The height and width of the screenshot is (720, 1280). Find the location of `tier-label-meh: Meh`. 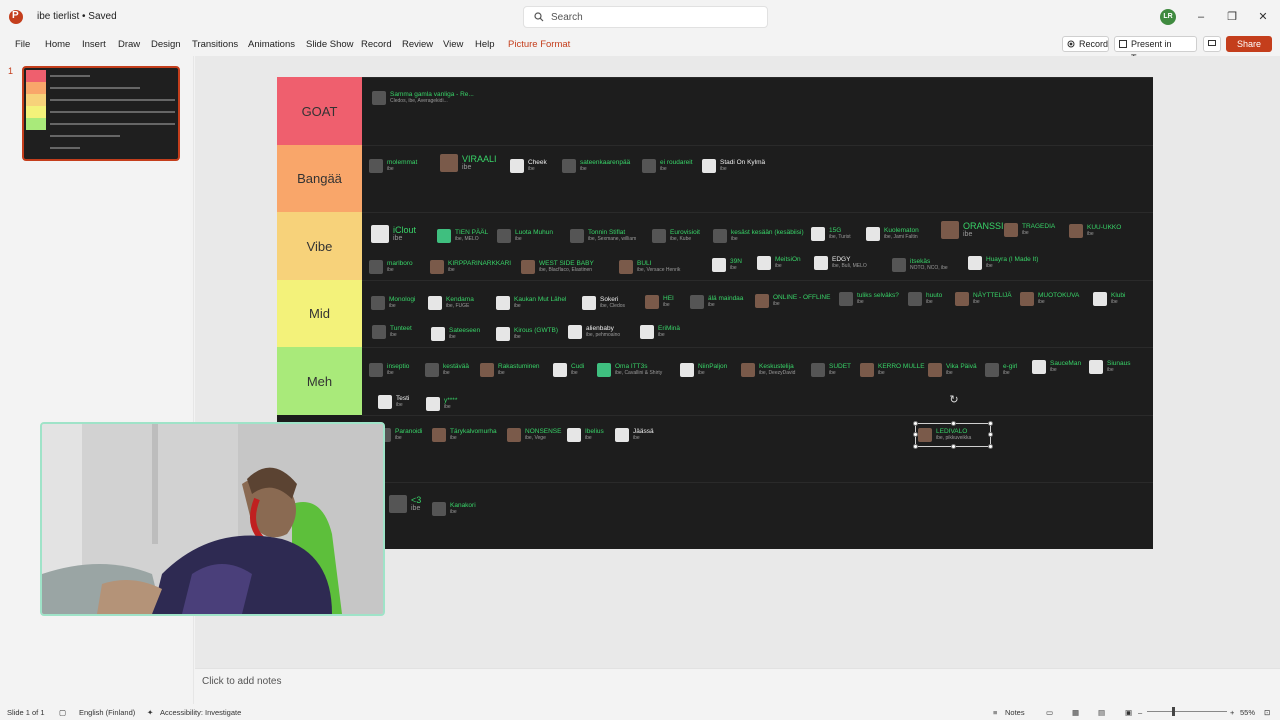

tier-label-meh: Meh is located at coordinates (319, 381).